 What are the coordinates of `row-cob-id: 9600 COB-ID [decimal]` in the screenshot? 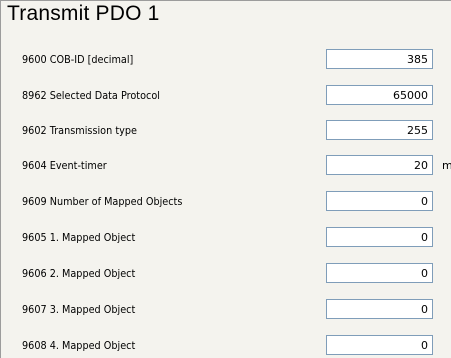 It's located at (226, 60).